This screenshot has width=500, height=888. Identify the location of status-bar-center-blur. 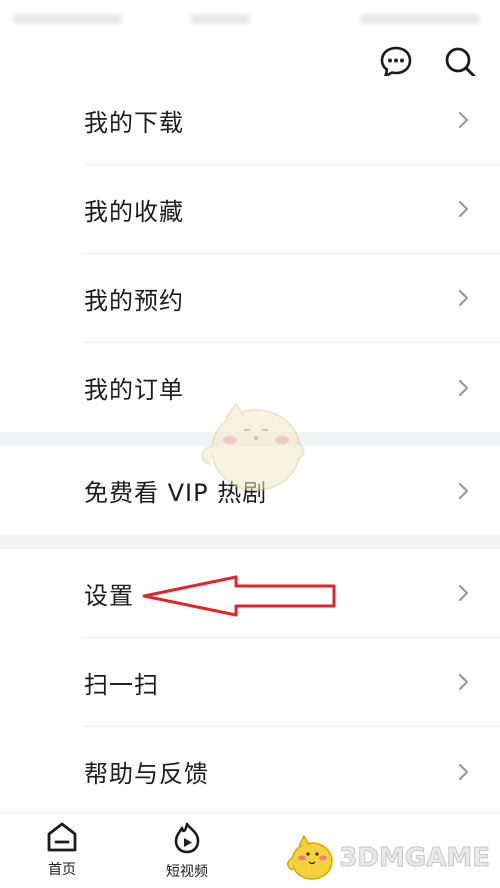
(220, 19).